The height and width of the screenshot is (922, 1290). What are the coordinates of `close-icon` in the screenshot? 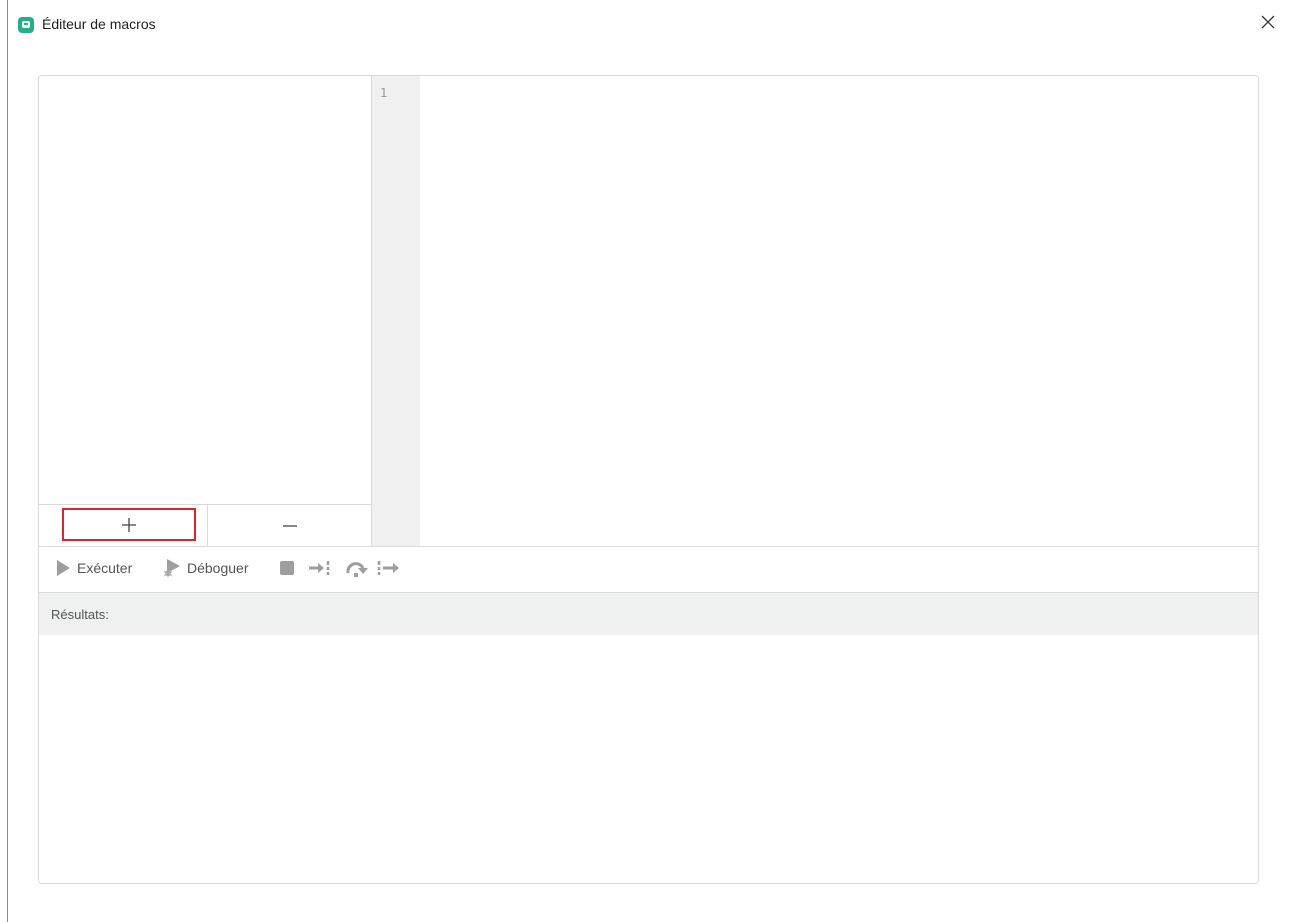 It's located at (1268, 22).